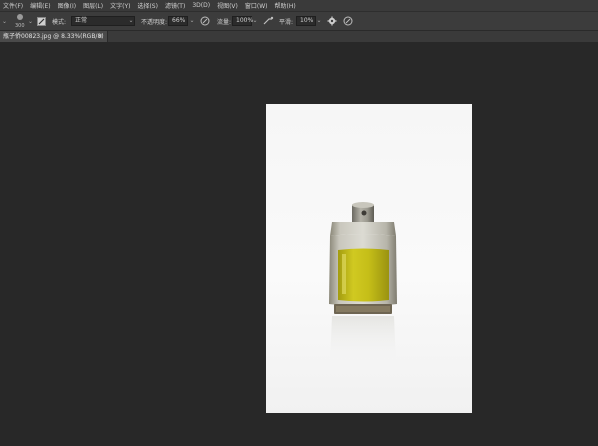 The image size is (598, 446). I want to click on menu-filter: 滤镜(T), so click(173, 5).